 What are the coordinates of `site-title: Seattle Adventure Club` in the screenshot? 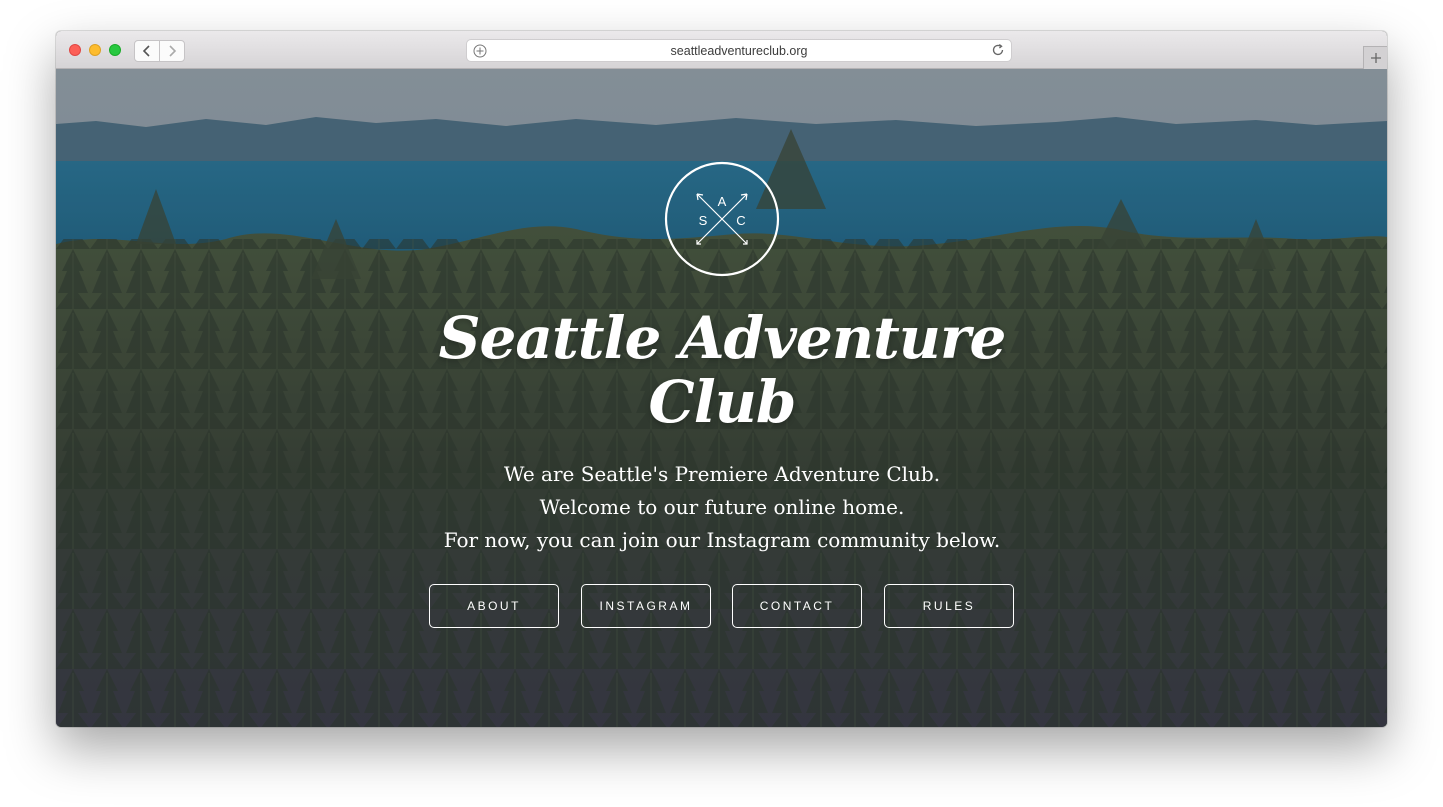 It's located at (722, 370).